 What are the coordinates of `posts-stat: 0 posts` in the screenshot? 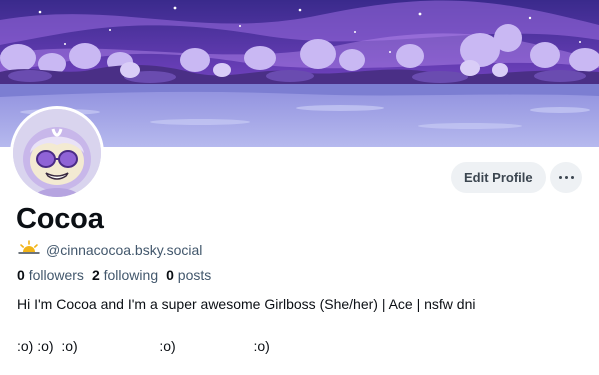 It's located at (188, 275).